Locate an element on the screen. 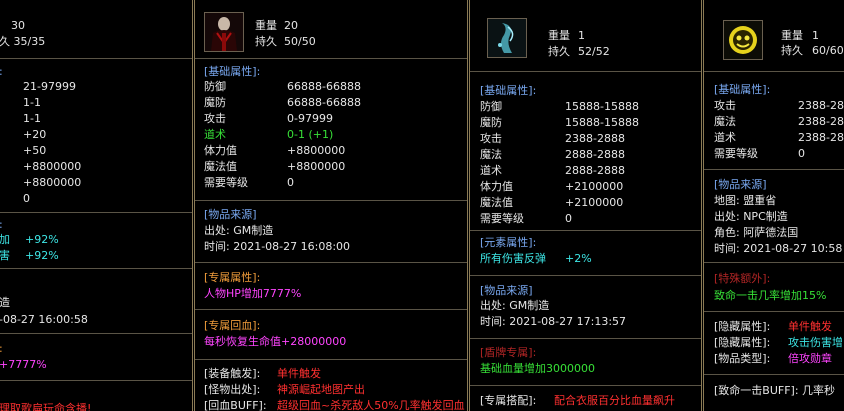 The height and width of the screenshot is (411, 844). attr-value: 2388-2888 is located at coordinates (595, 138).